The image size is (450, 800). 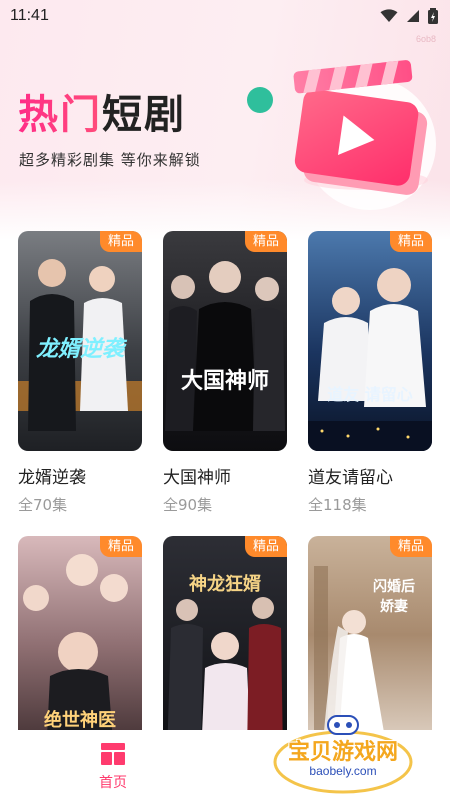 I want to click on drama-title: 龙婿逆袭, so click(x=52, y=478).